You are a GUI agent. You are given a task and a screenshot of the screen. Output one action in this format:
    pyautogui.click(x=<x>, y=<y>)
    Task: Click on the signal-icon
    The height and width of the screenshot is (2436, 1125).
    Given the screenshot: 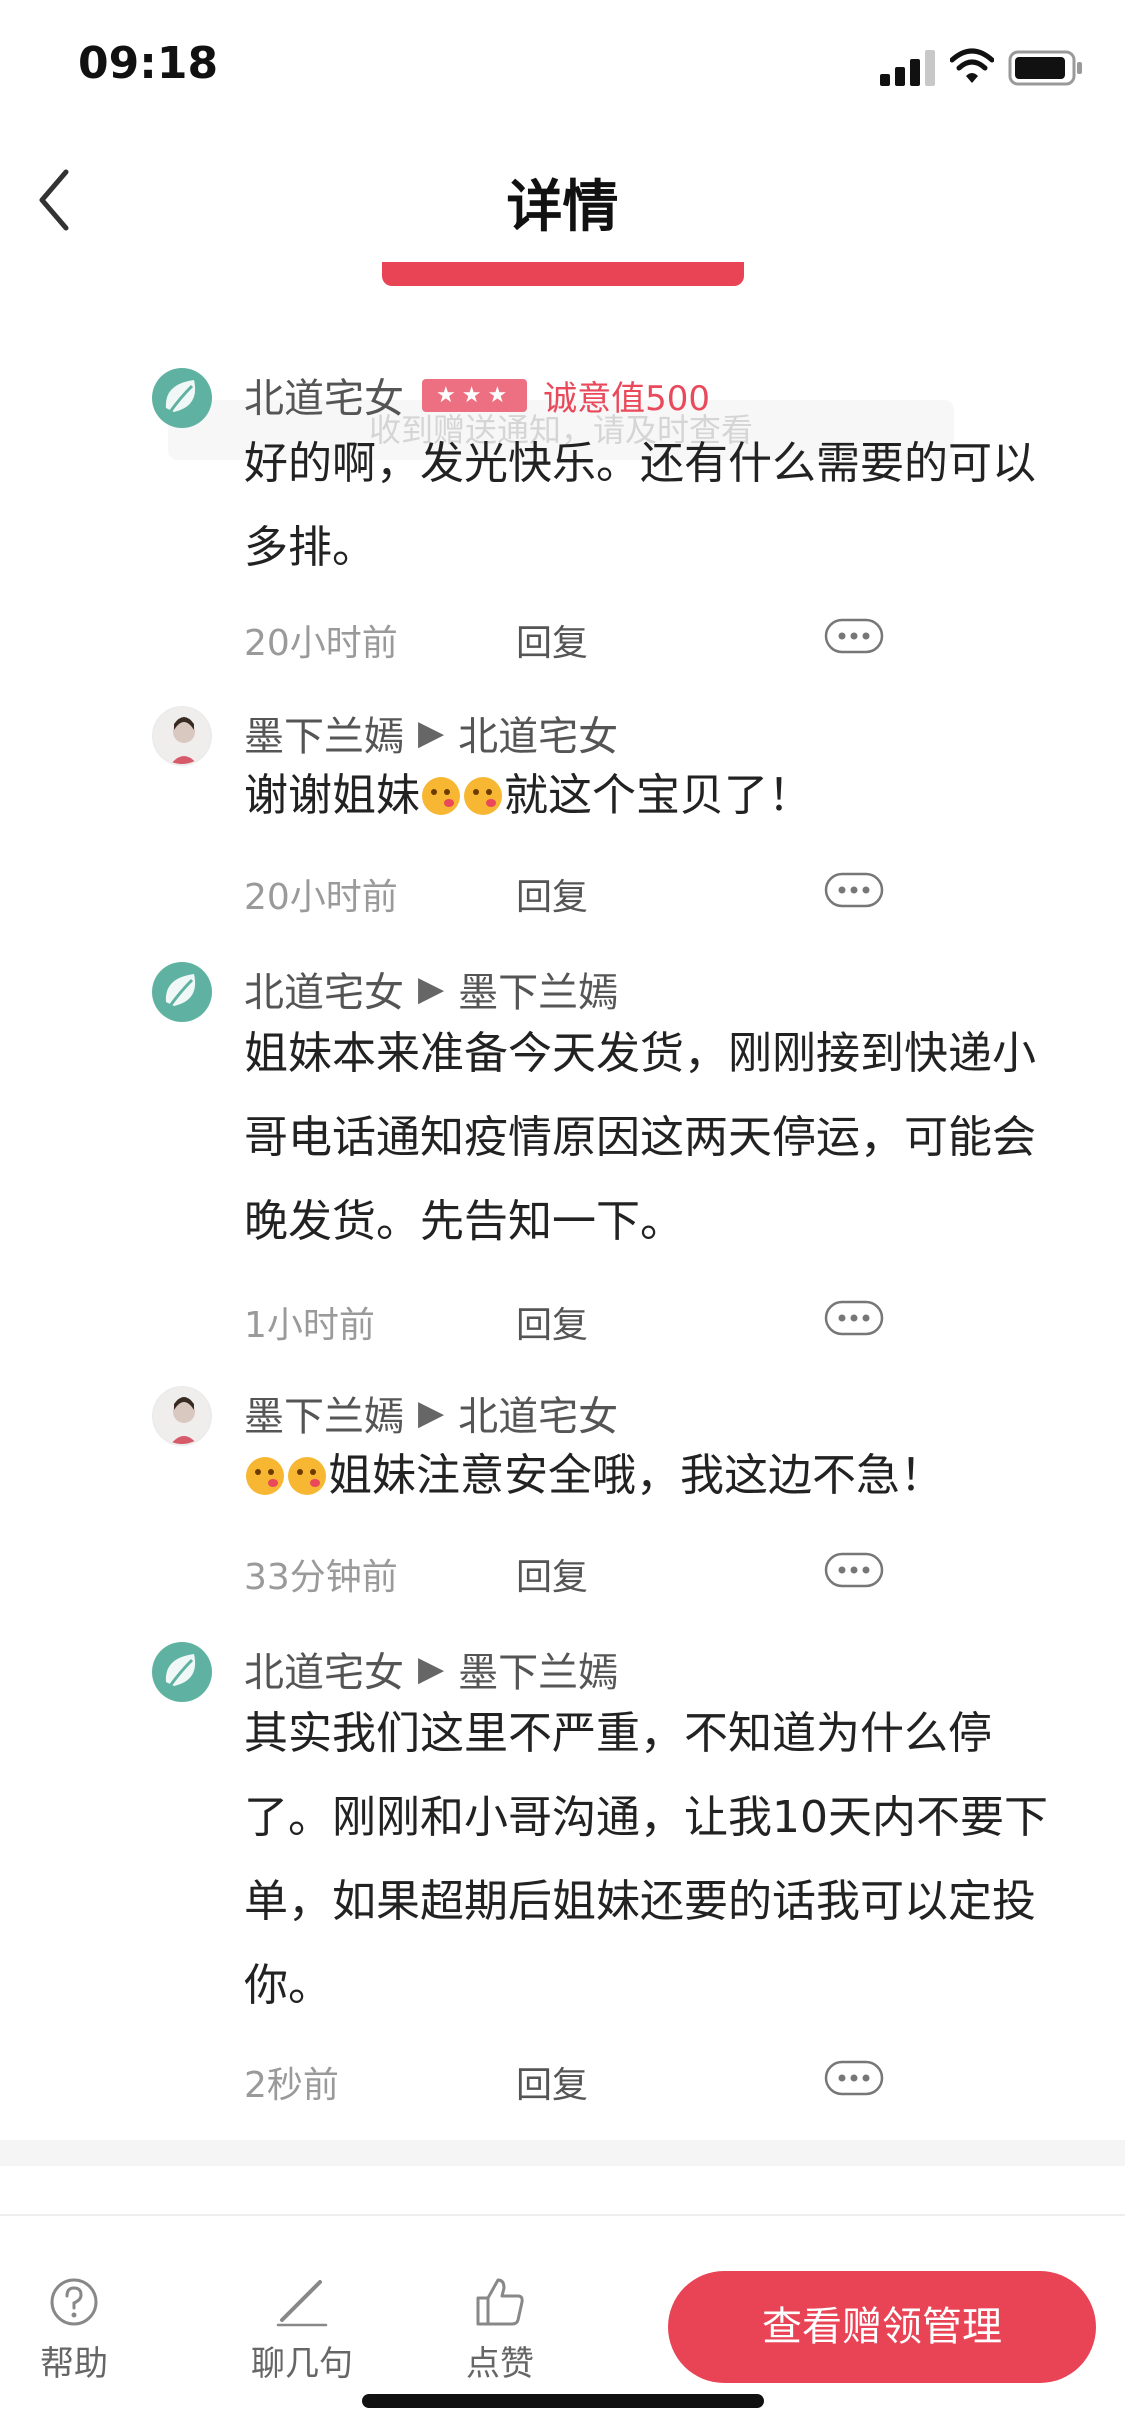 What is the action you would take?
    pyautogui.click(x=907, y=68)
    